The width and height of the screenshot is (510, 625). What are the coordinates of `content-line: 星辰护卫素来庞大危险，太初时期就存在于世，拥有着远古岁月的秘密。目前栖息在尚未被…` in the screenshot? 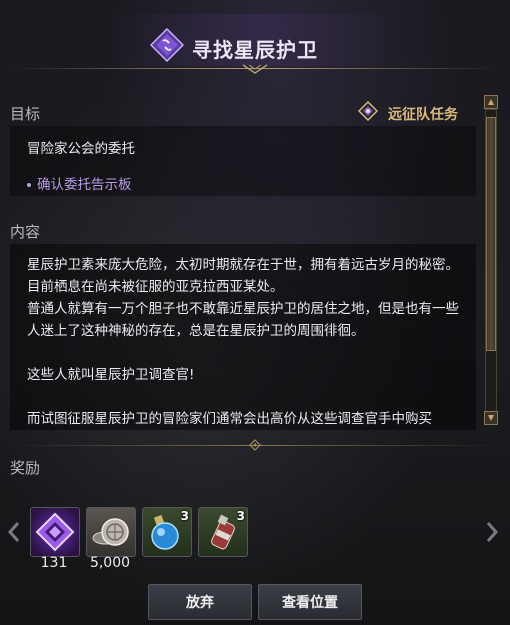 It's located at (243, 276).